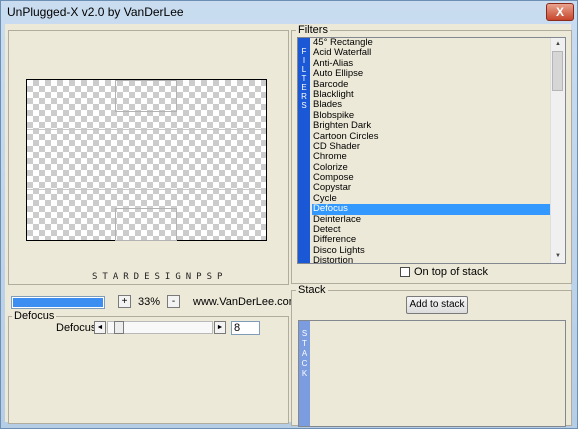 This screenshot has width=578, height=429. Describe the element at coordinates (558, 256) in the screenshot. I see `scroll-down-icon: ▼` at that location.